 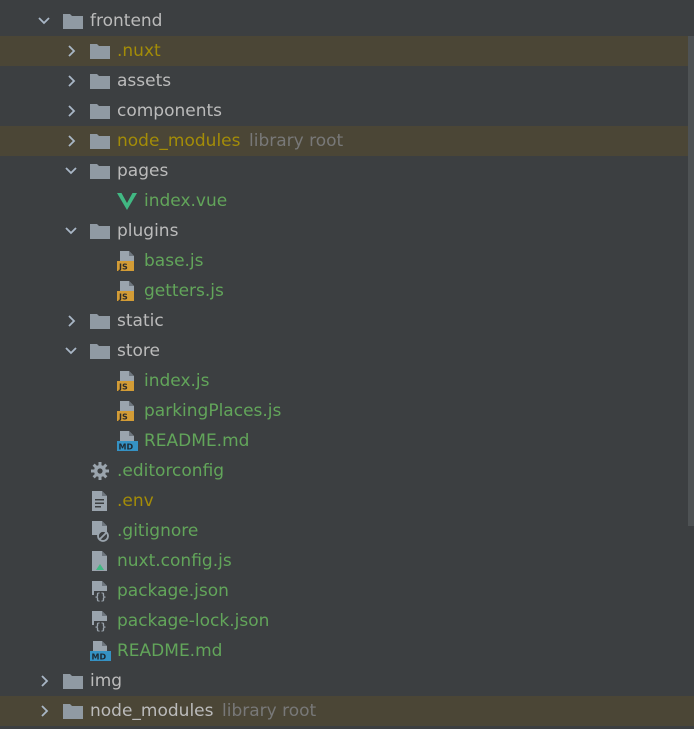 I want to click on tree-item-label: index.js, so click(x=177, y=381).